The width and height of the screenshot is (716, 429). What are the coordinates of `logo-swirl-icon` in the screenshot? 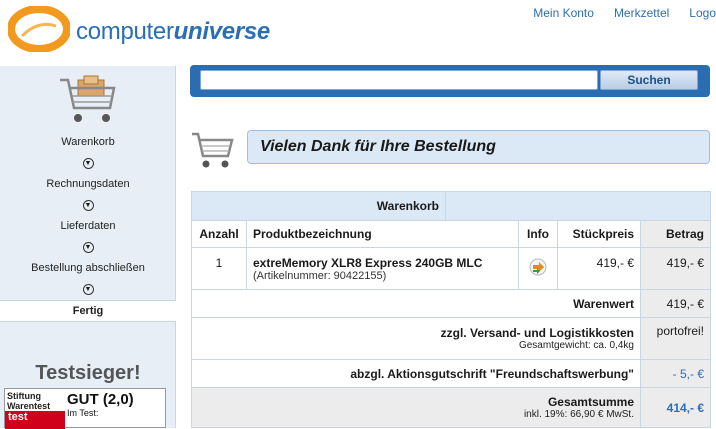 It's located at (39, 29).